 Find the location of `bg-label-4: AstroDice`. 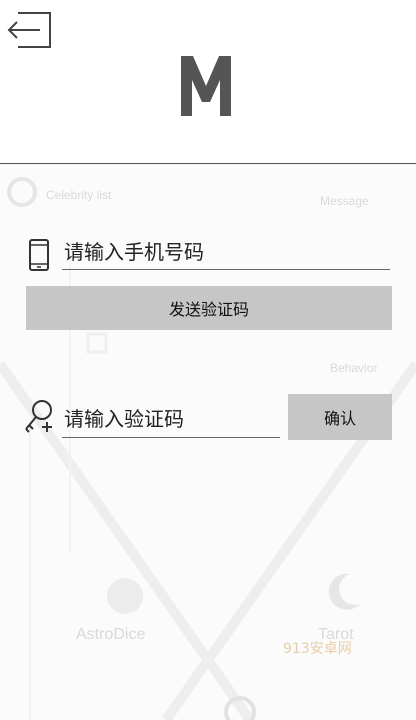

bg-label-4: AstroDice is located at coordinates (111, 634).